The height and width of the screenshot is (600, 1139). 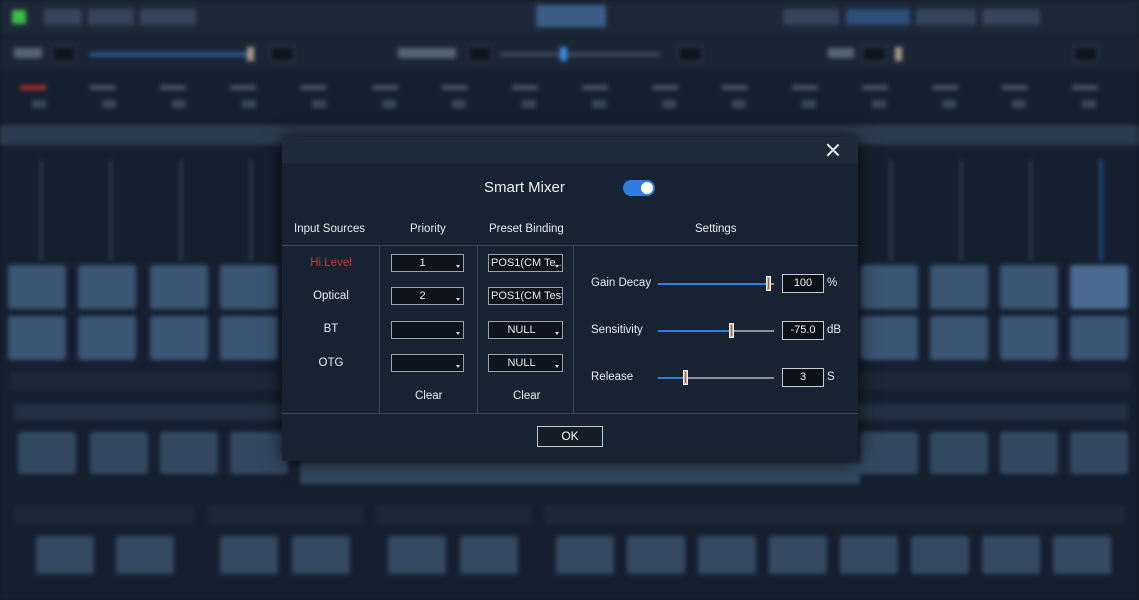 What do you see at coordinates (331, 363) in the screenshot?
I see `source-label-otg: OTG` at bounding box center [331, 363].